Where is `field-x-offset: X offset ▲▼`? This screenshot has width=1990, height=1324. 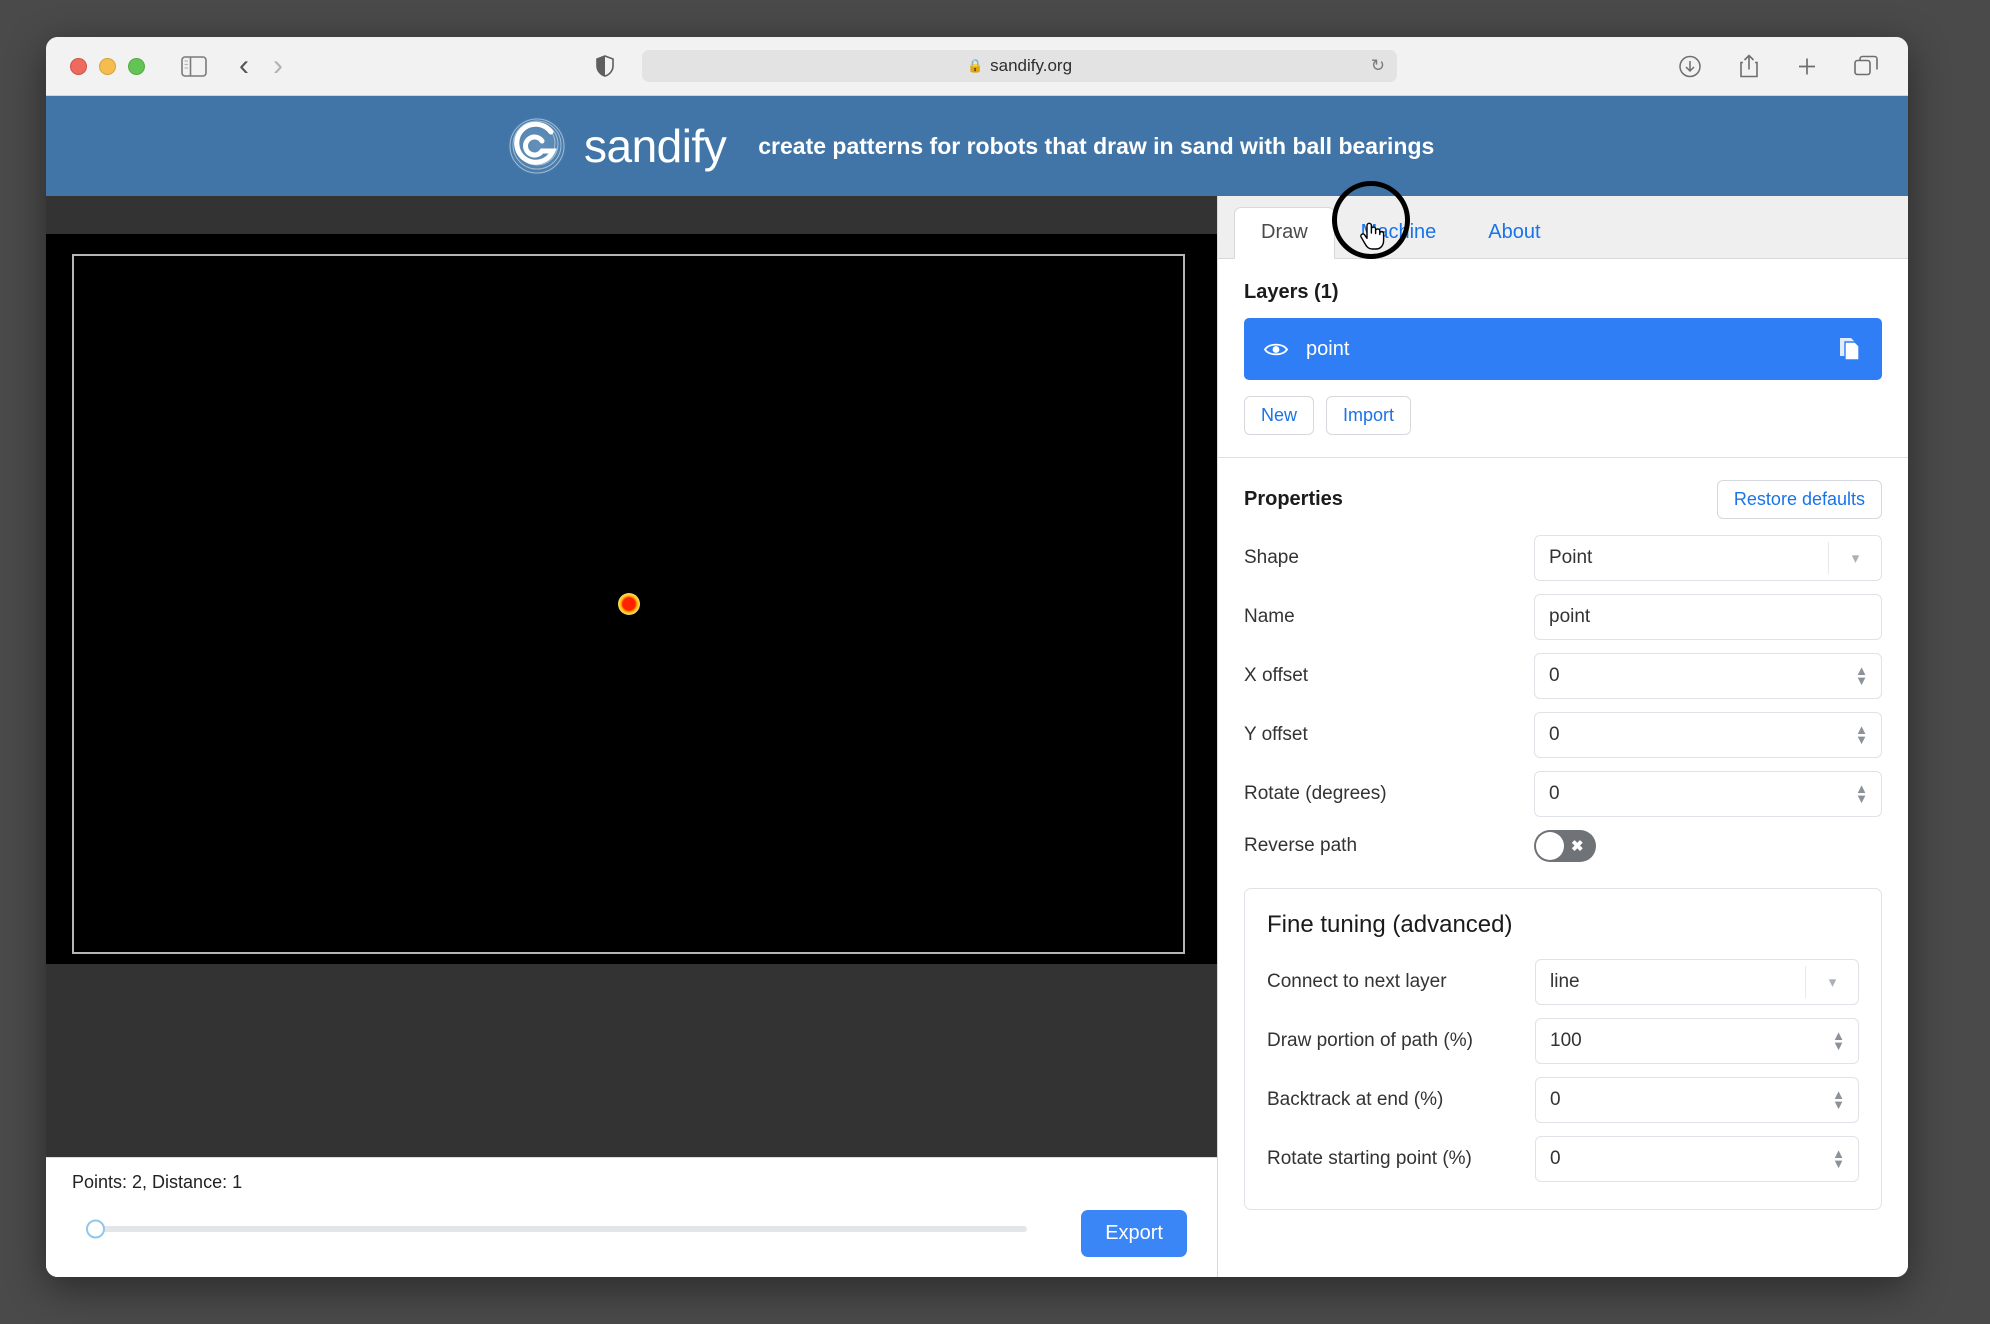 field-x-offset: X offset ▲▼ is located at coordinates (1563, 676).